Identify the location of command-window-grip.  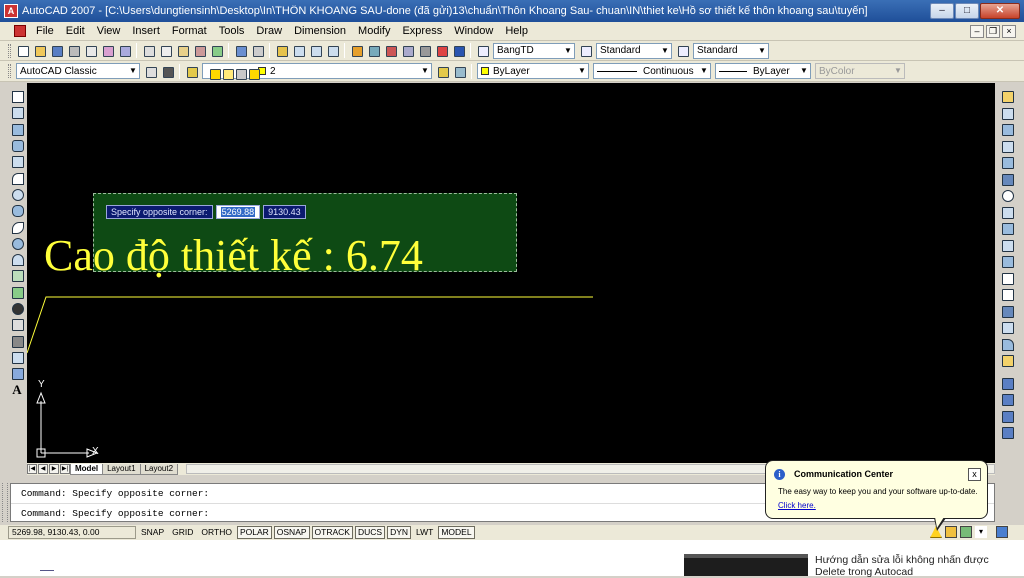
(5, 502).